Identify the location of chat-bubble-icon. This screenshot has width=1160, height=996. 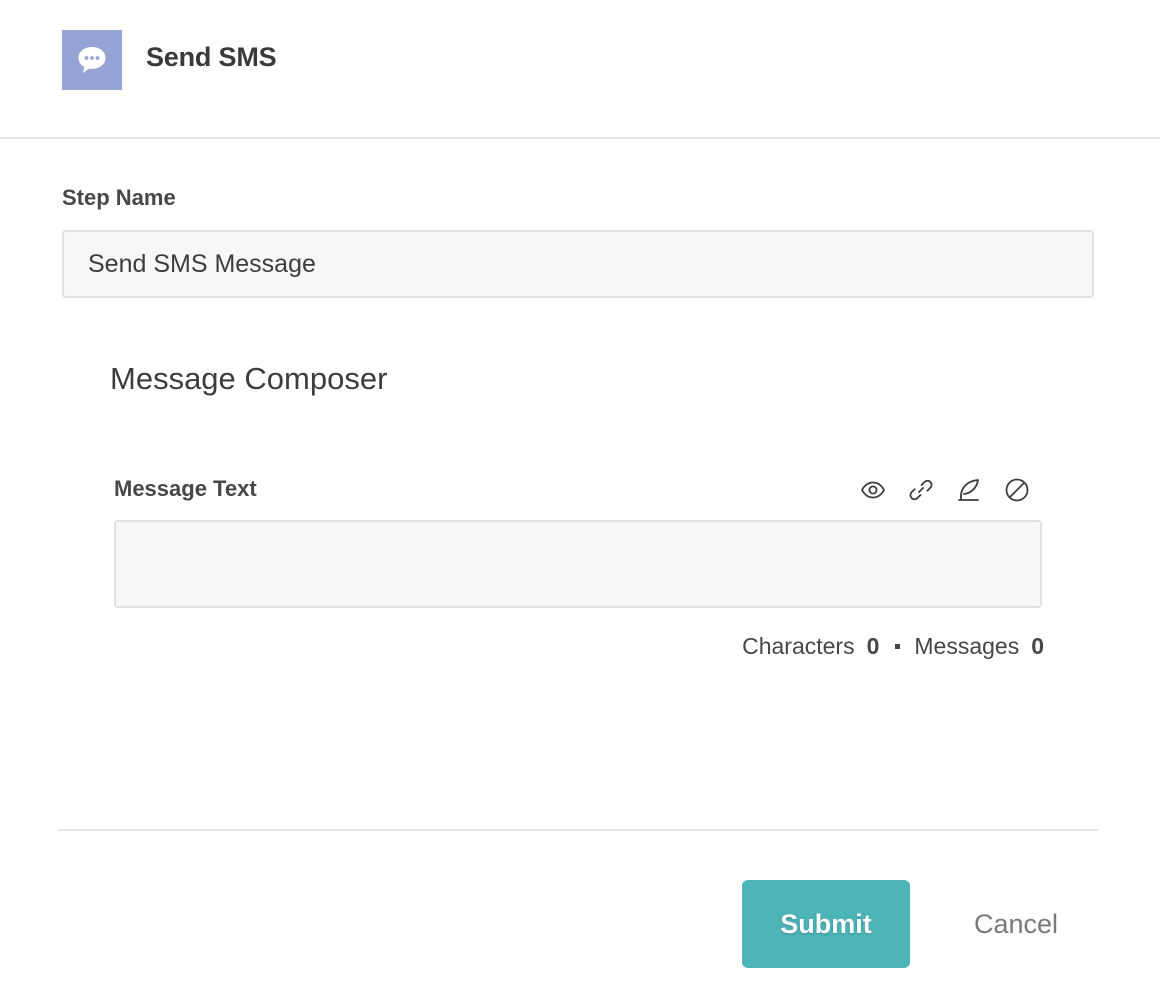
(92, 60).